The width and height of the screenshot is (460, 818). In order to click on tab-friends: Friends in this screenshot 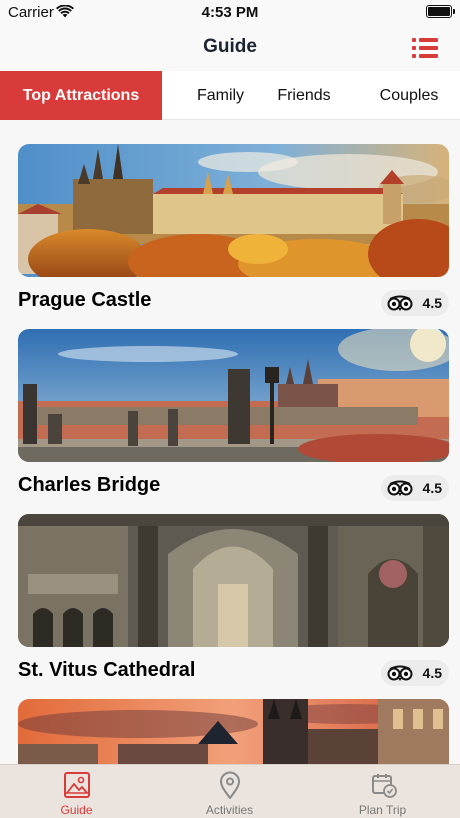, I will do `click(304, 95)`.